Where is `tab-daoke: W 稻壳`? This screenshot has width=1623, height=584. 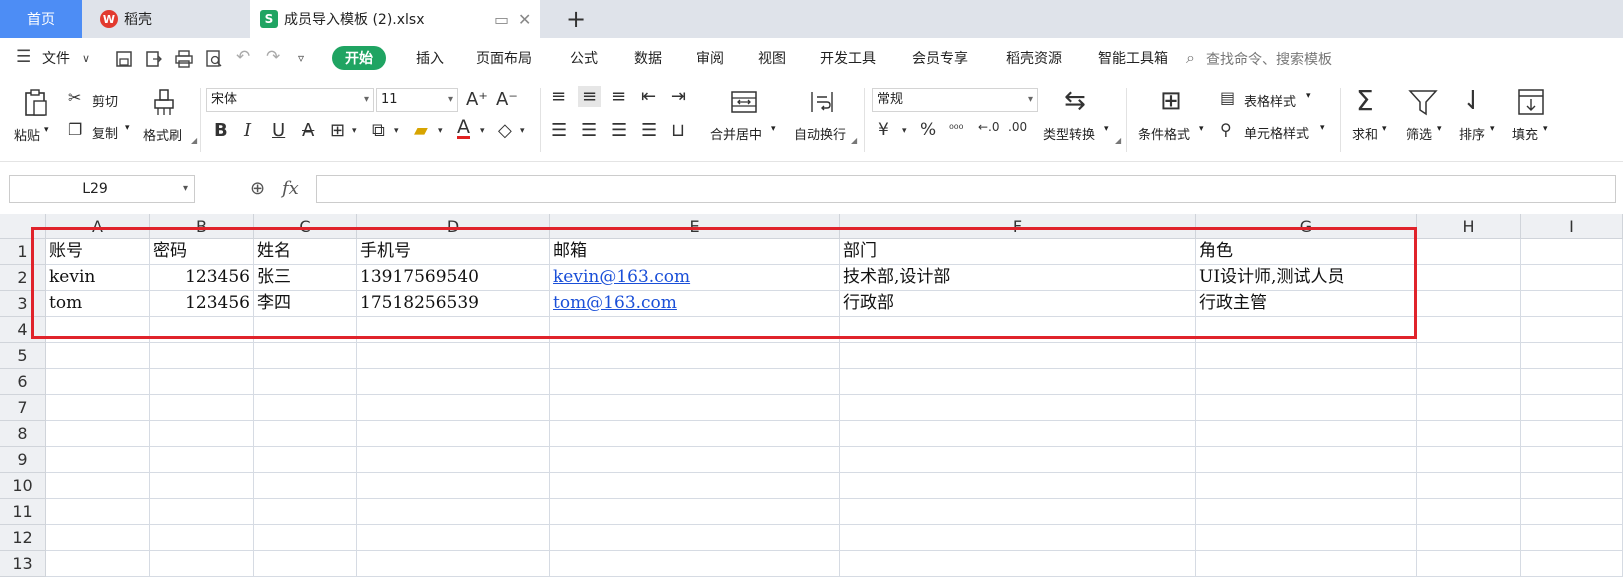 tab-daoke: W 稻壳 is located at coordinates (166, 19).